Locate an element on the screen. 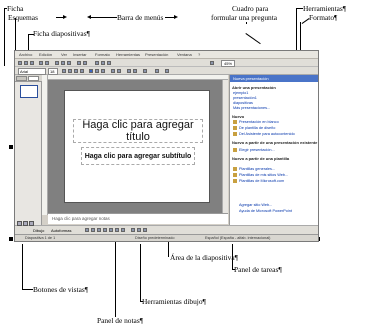  oval-icon is located at coordinates (105, 230).